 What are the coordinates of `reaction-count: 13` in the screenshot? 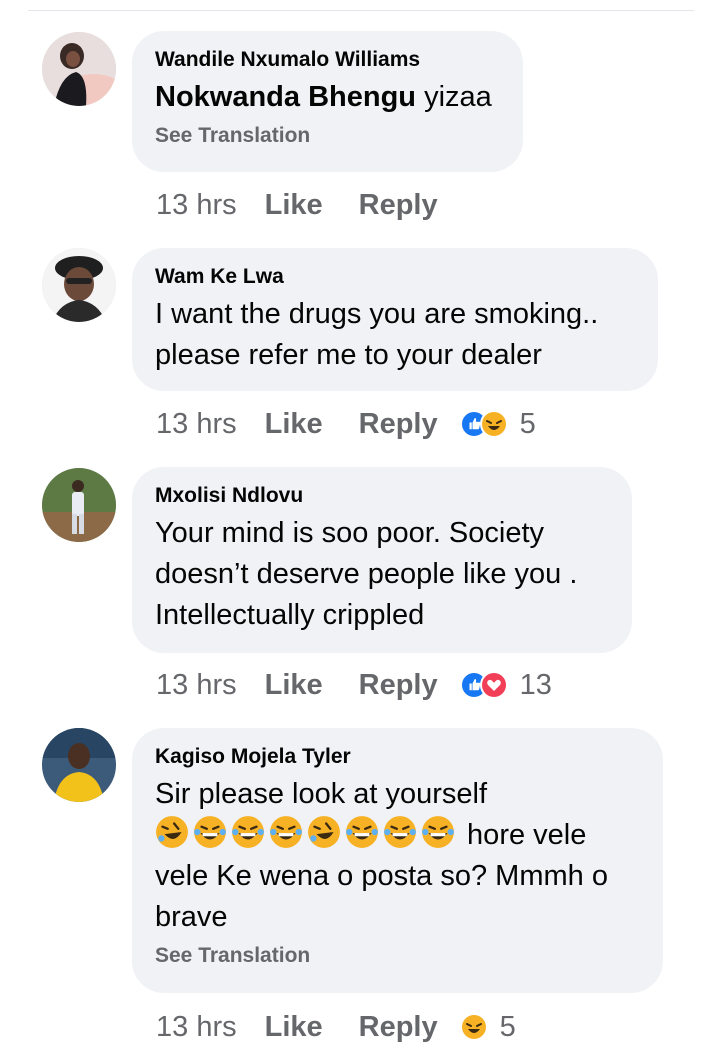 It's located at (535, 684).